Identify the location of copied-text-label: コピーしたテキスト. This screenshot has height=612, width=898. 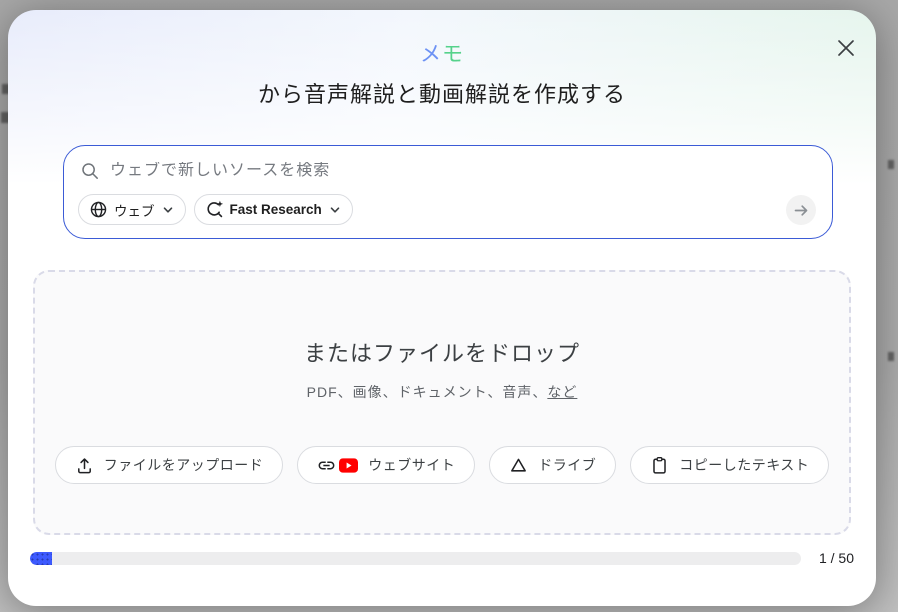
(744, 465).